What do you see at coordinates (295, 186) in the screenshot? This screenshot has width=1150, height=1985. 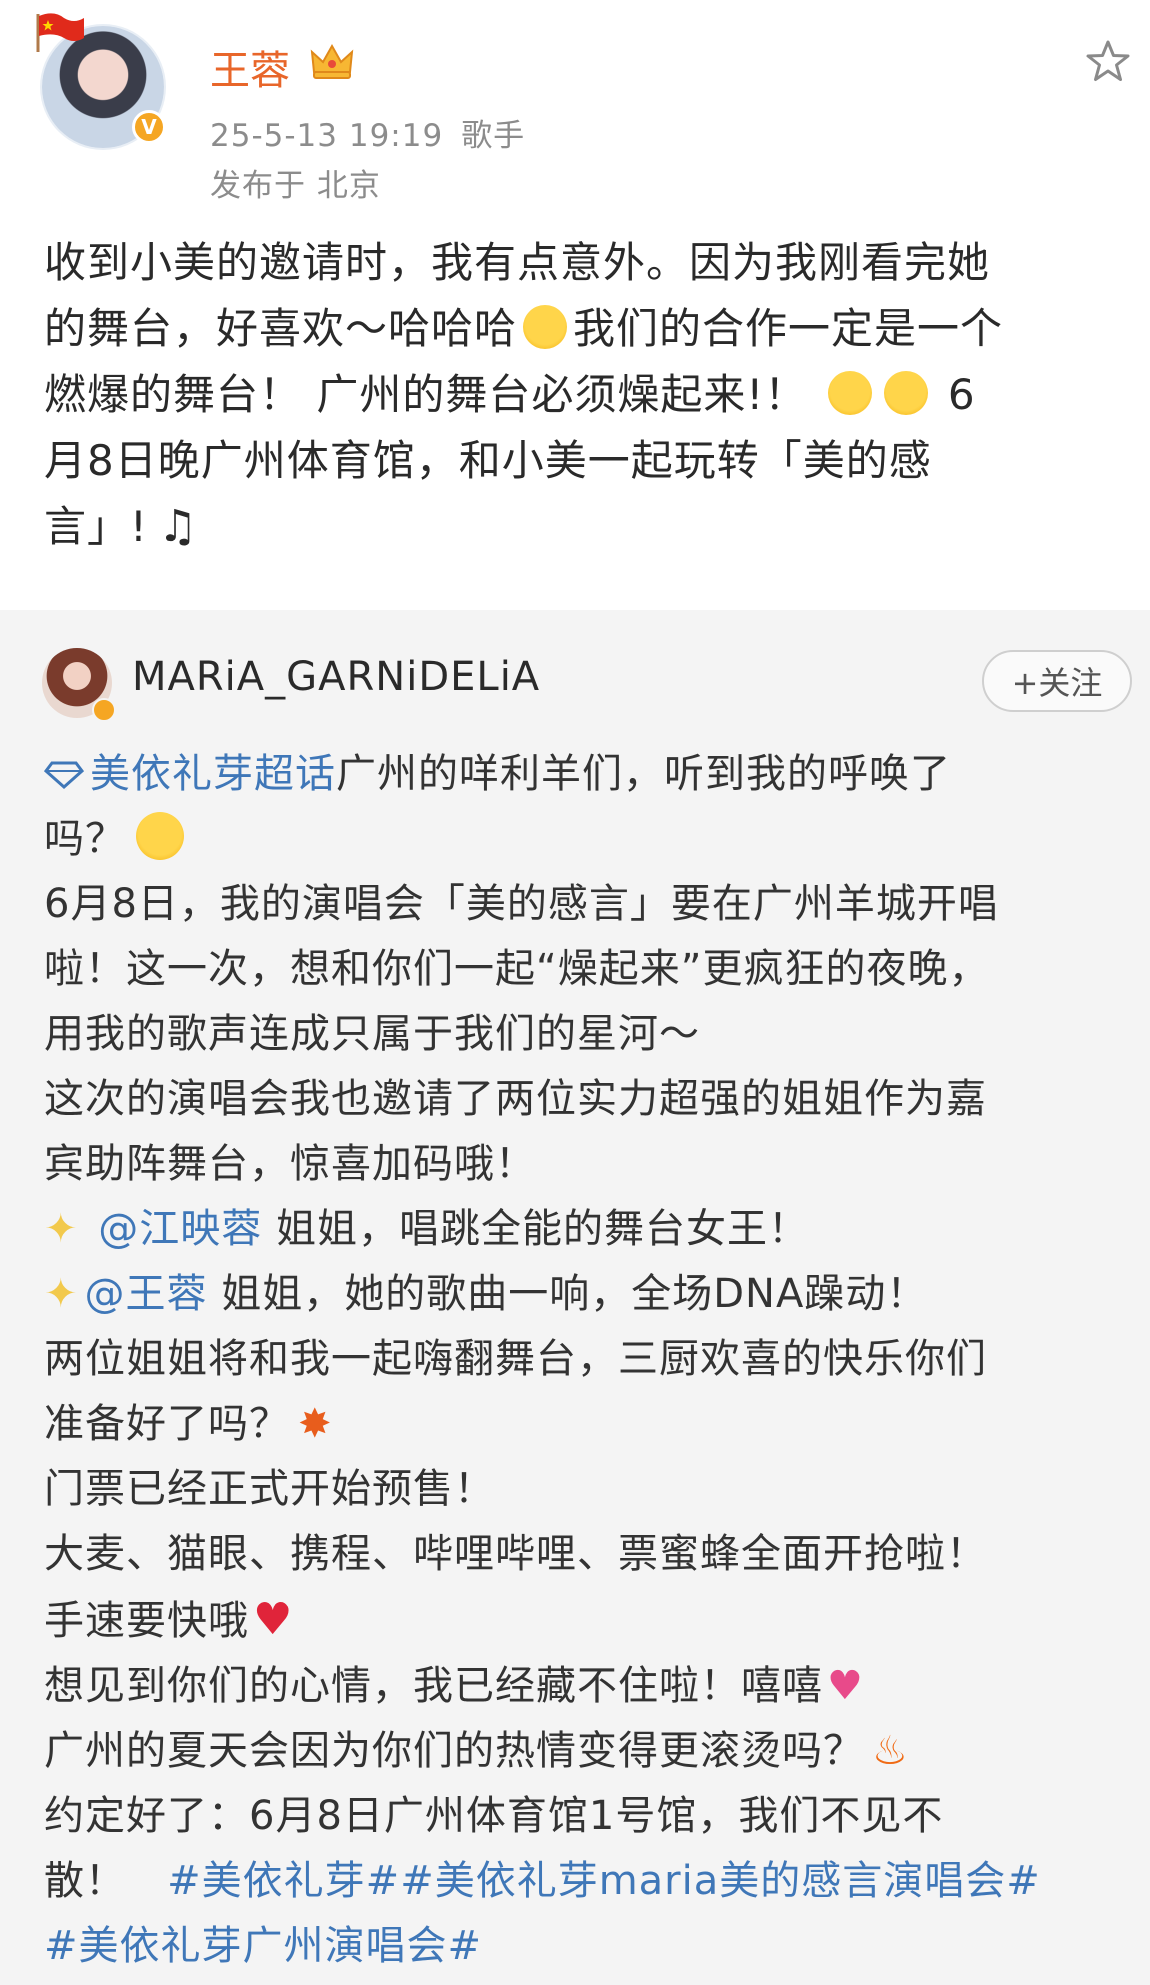 I see `post-location: 发布于 北京` at bounding box center [295, 186].